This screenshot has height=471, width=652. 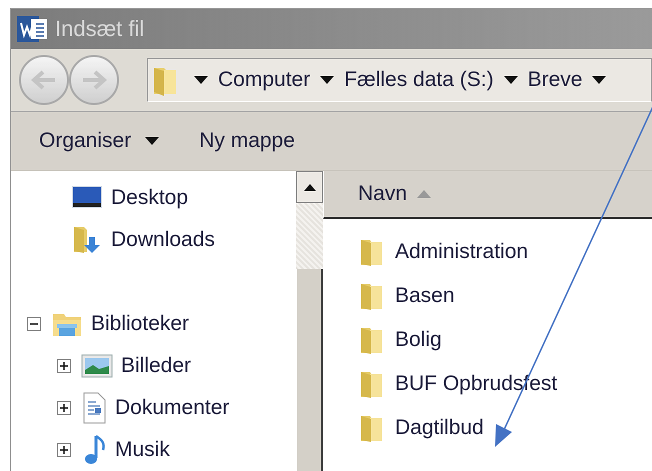 What do you see at coordinates (87, 240) in the screenshot?
I see `download-folder-icon` at bounding box center [87, 240].